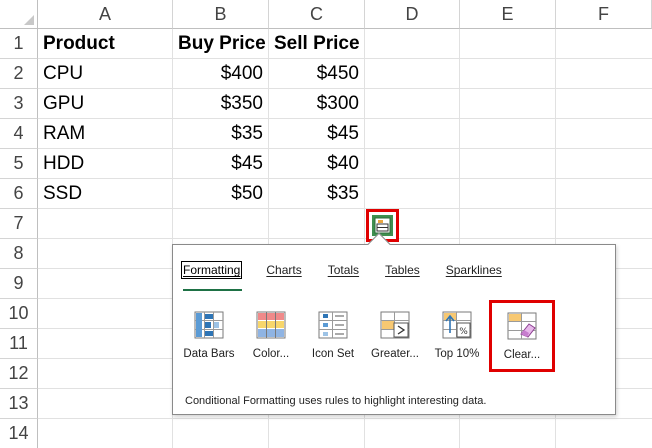 This screenshot has height=448, width=652. What do you see at coordinates (209, 354) in the screenshot?
I see `option-label: Data Bars` at bounding box center [209, 354].